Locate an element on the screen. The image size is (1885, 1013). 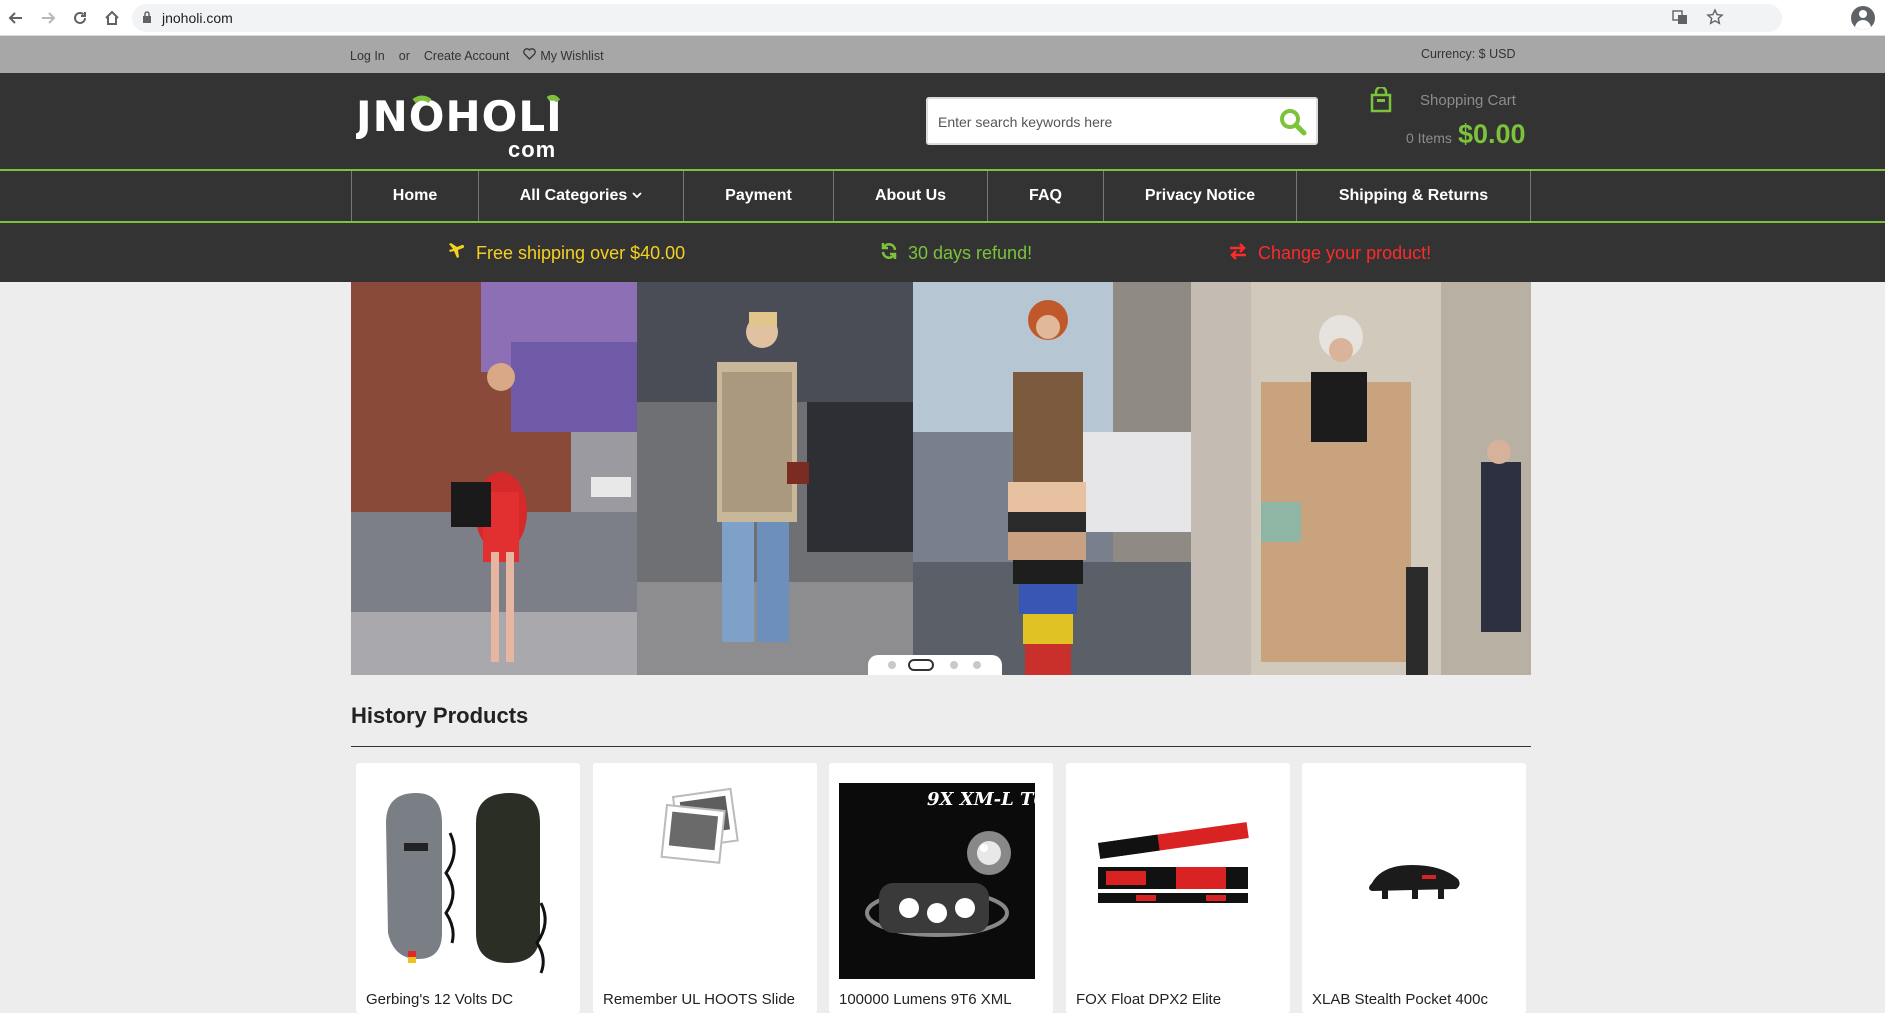
address-bar: jnoholi.com is located at coordinates (957, 18).